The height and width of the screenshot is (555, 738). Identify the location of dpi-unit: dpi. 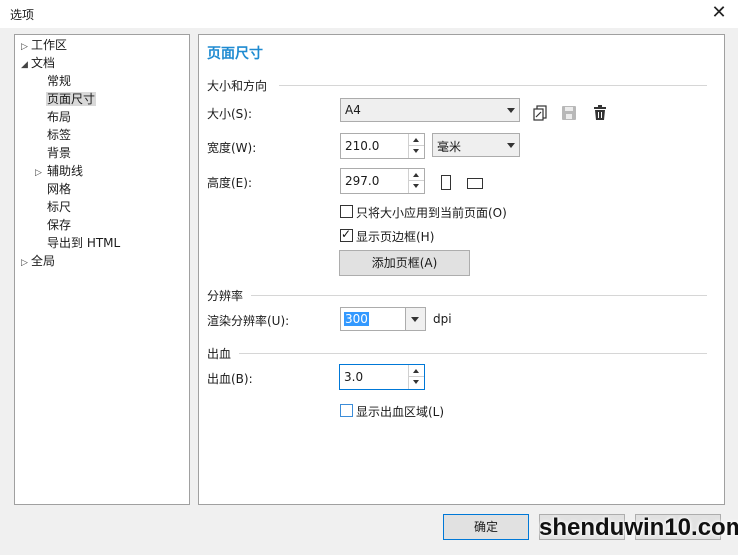
(442, 319).